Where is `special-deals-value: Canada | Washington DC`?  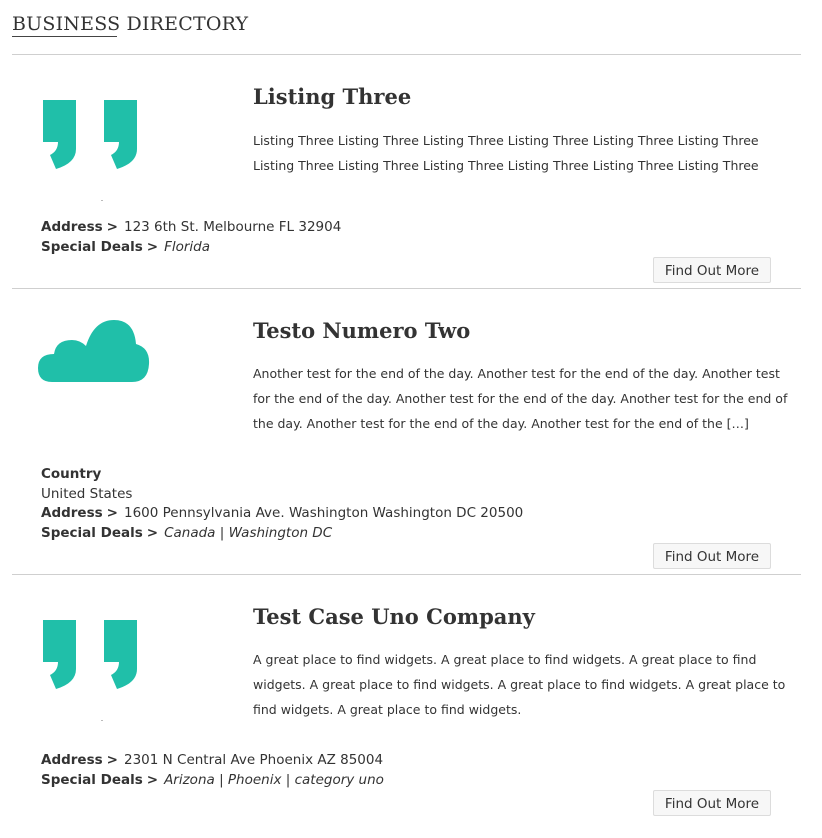
special-deals-value: Canada | Washington DC is located at coordinates (248, 533).